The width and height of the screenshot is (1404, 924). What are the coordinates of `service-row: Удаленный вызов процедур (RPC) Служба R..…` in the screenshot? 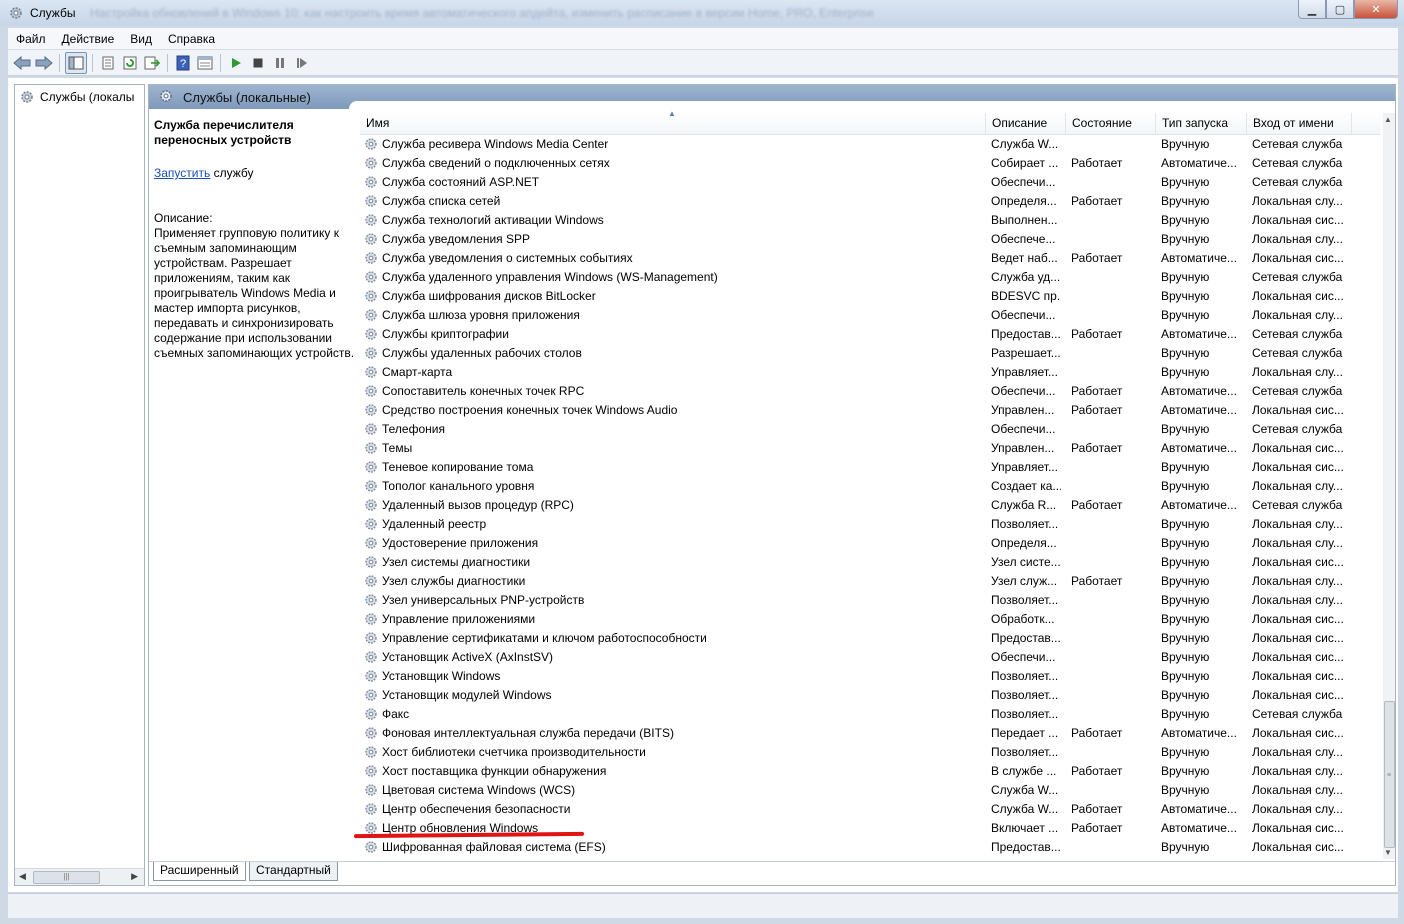 It's located at (870, 505).